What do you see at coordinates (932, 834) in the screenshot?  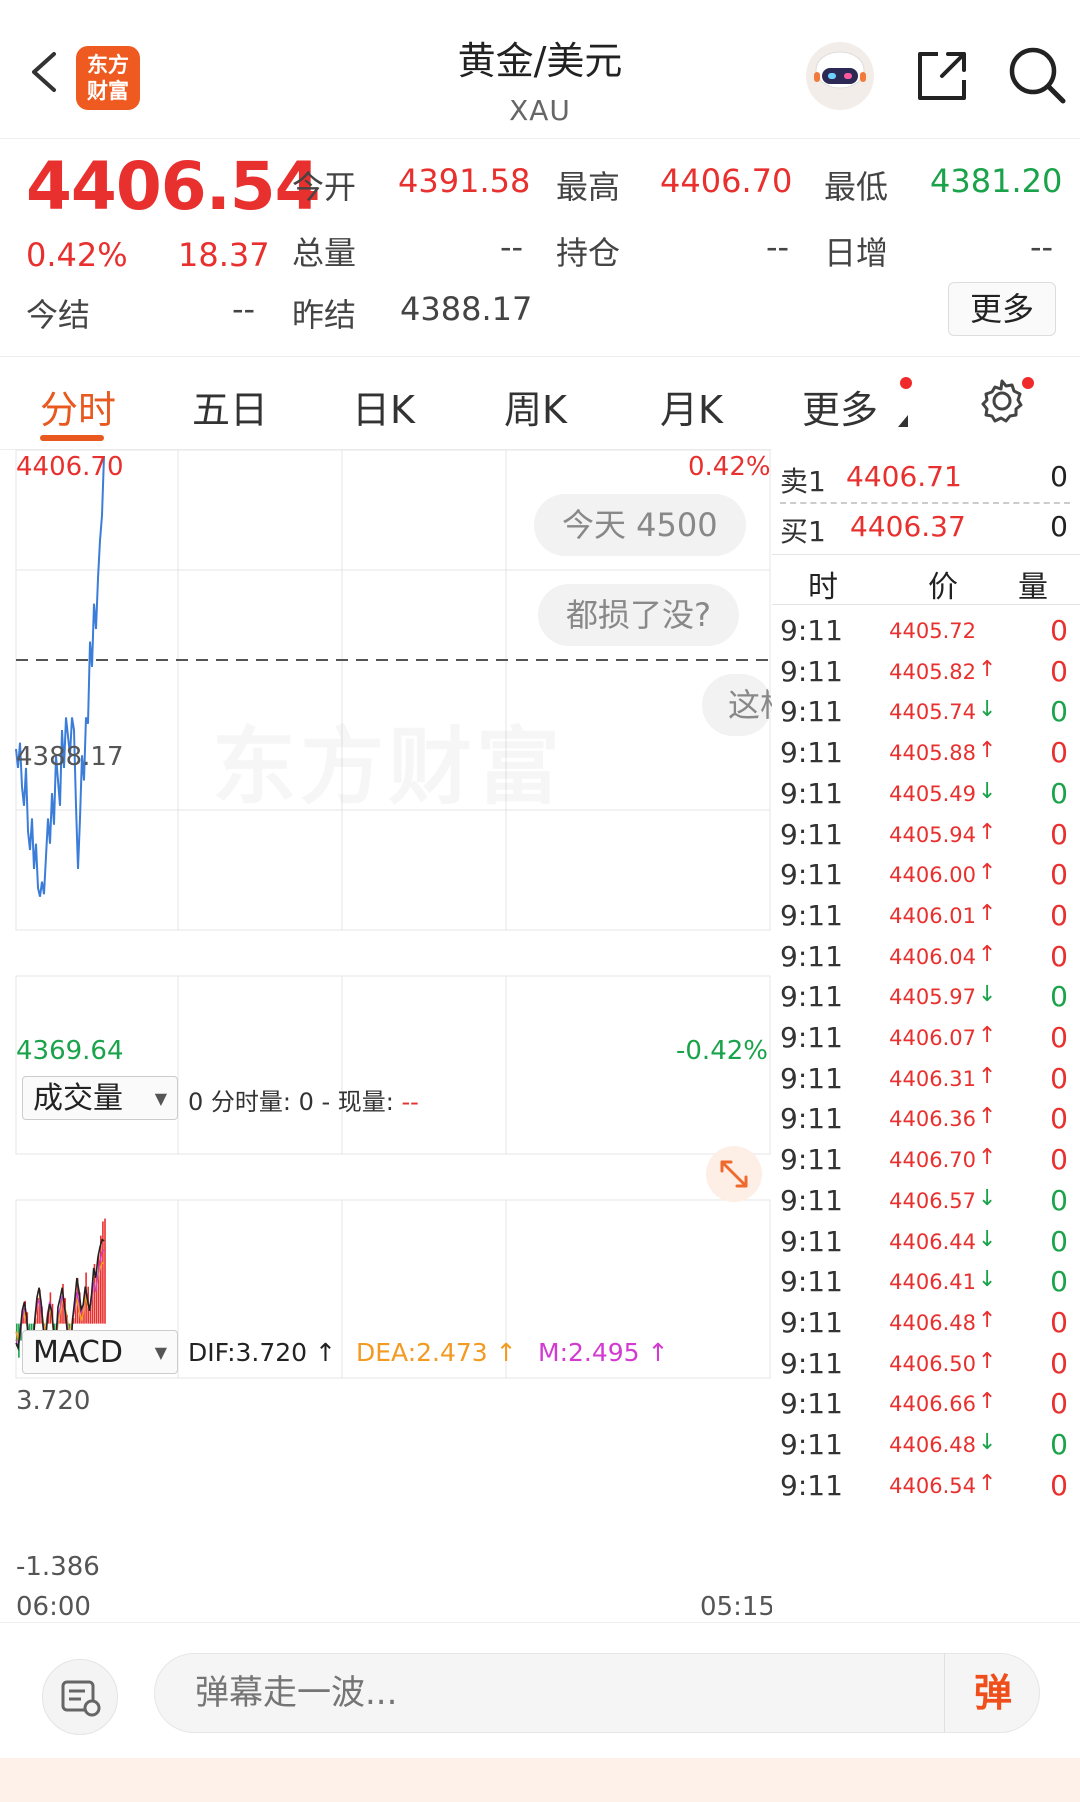 I see `tick-price: 4405.94` at bounding box center [932, 834].